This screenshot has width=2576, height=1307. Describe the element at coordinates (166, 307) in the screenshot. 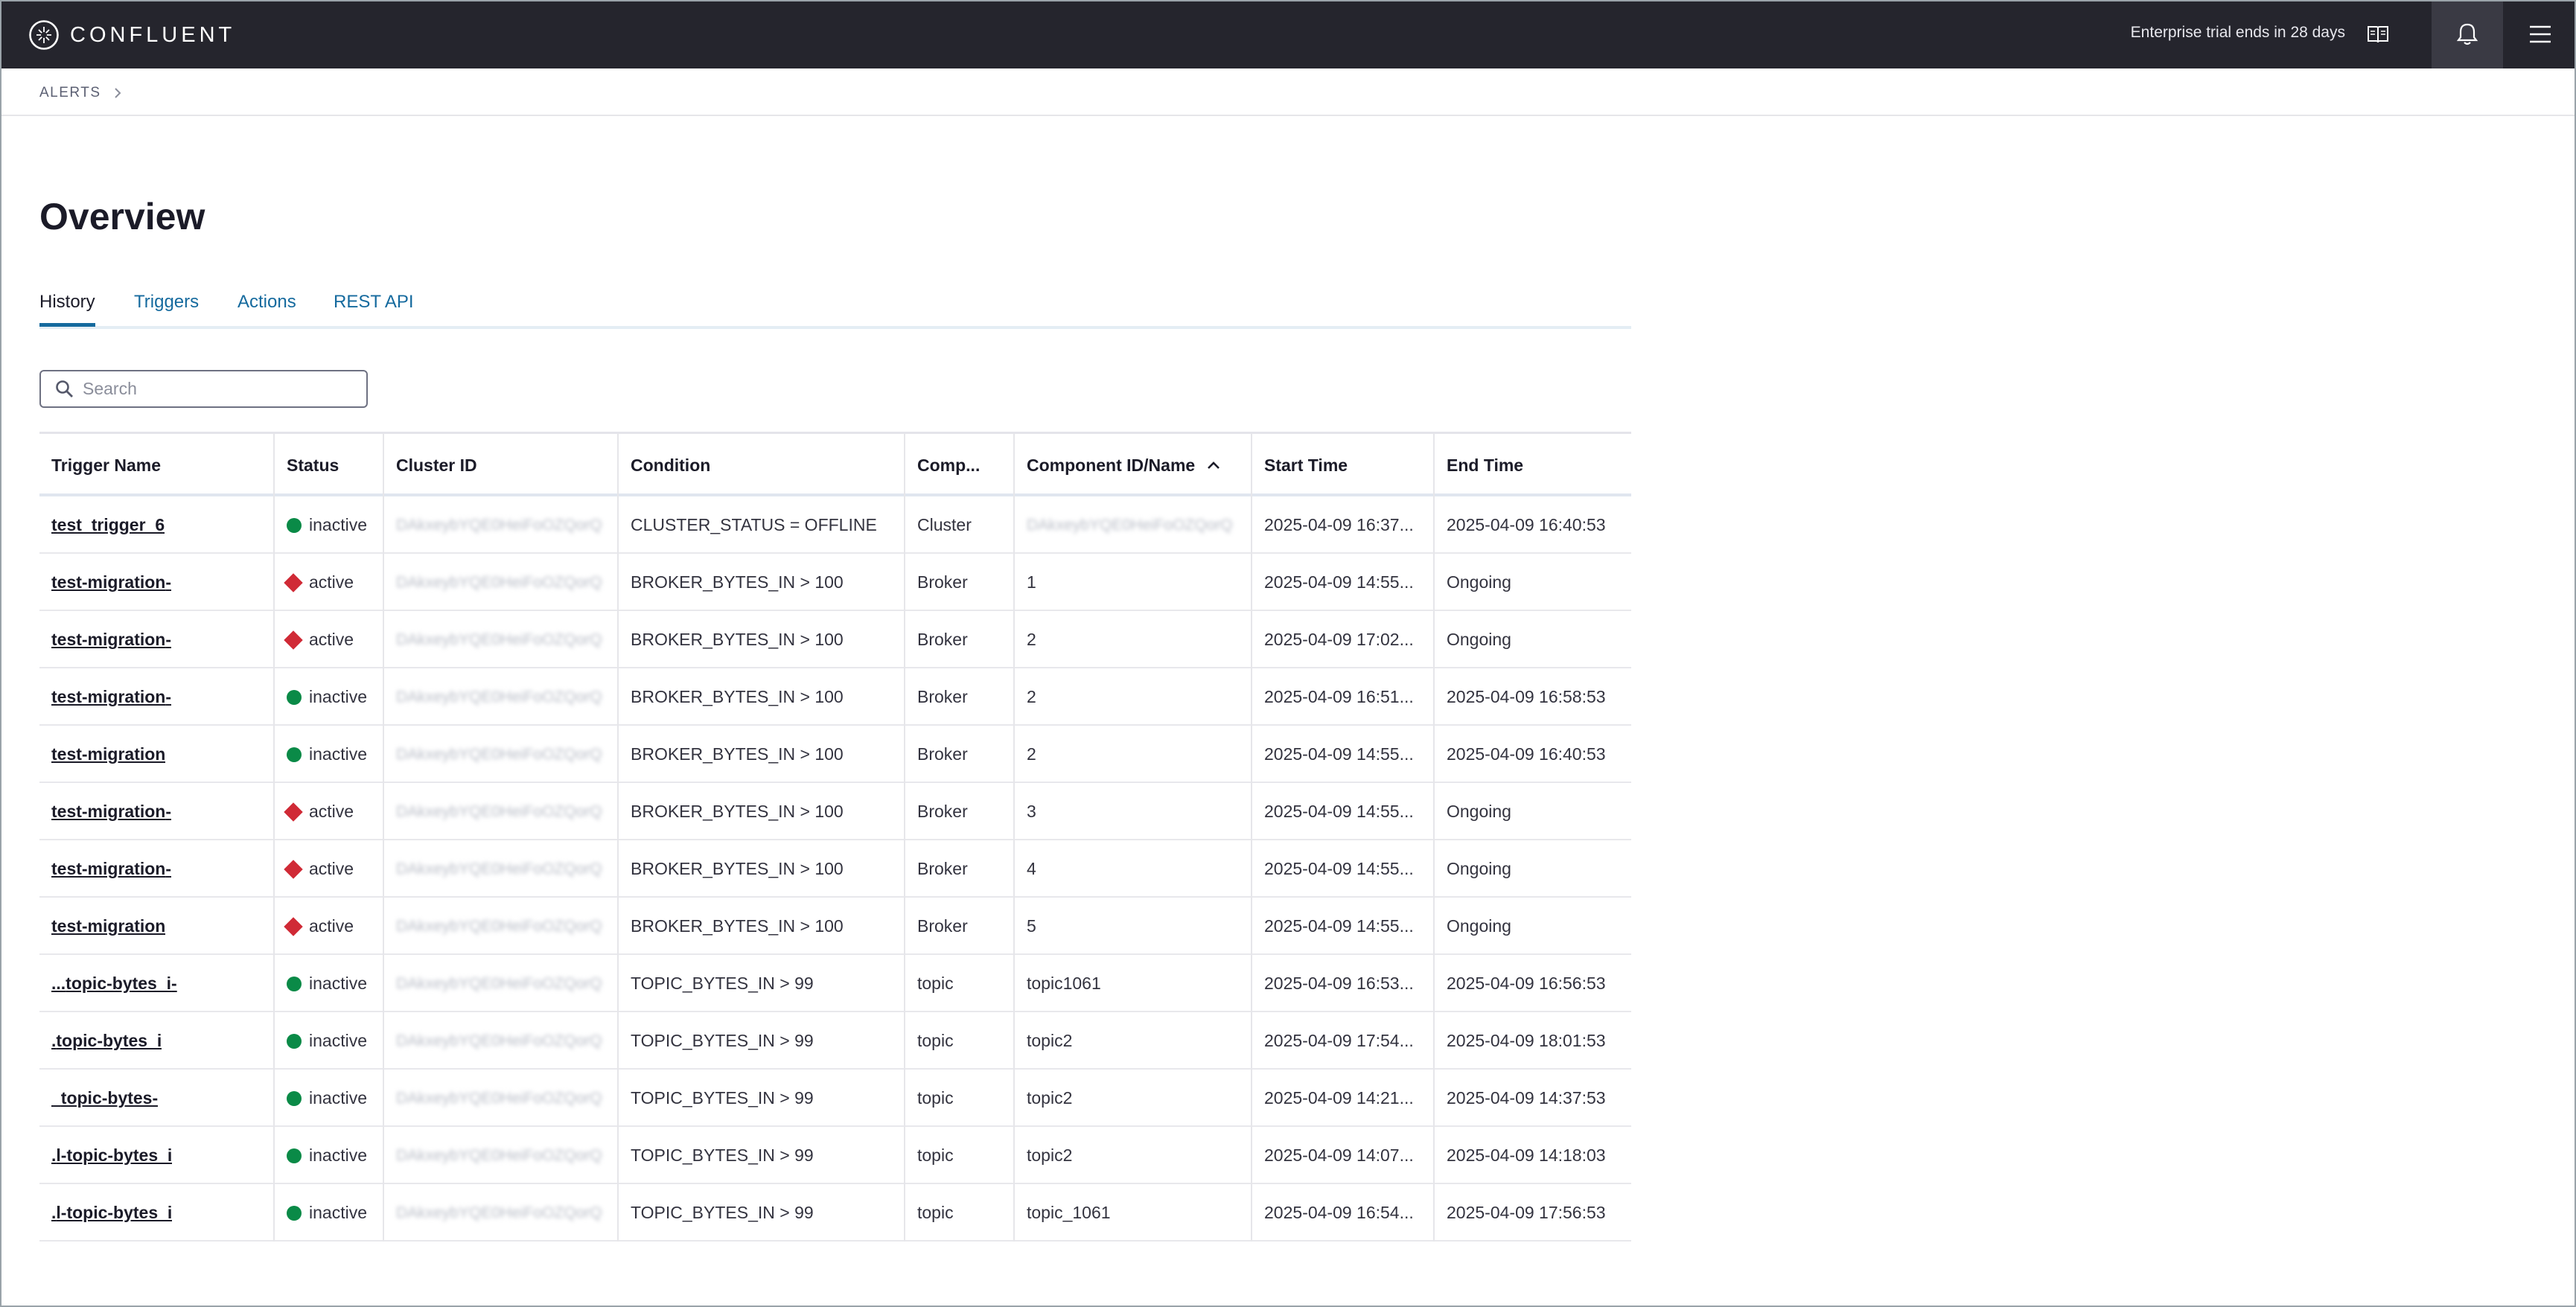

I see `tab-triggers: Triggers` at that location.